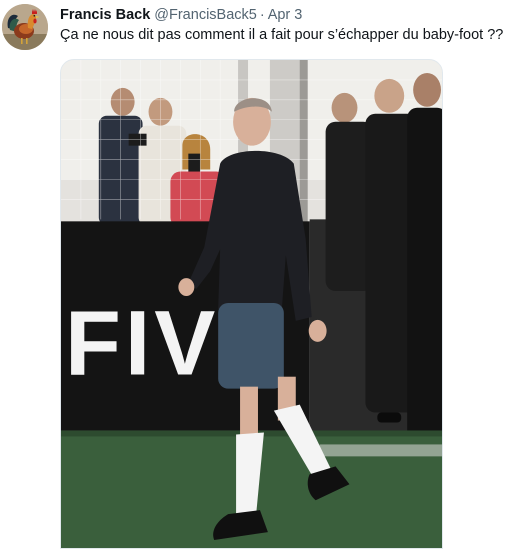 Image resolution: width=527 pixels, height=549 pixels. I want to click on avatar, so click(25, 27).